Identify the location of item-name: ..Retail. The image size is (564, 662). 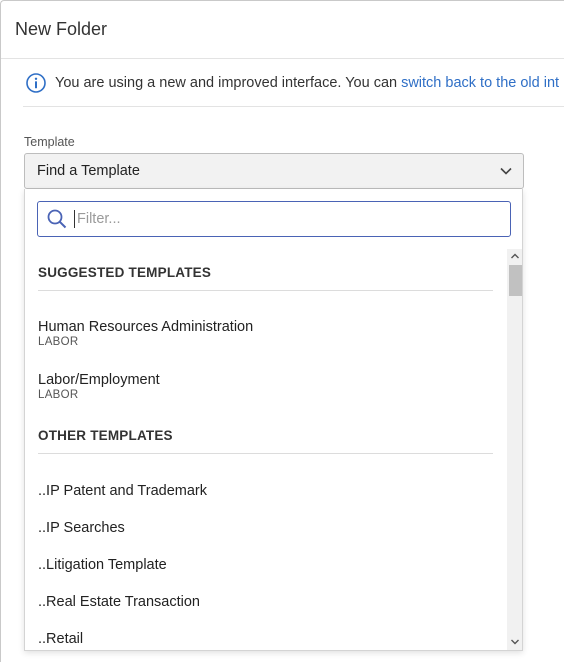
(61, 639).